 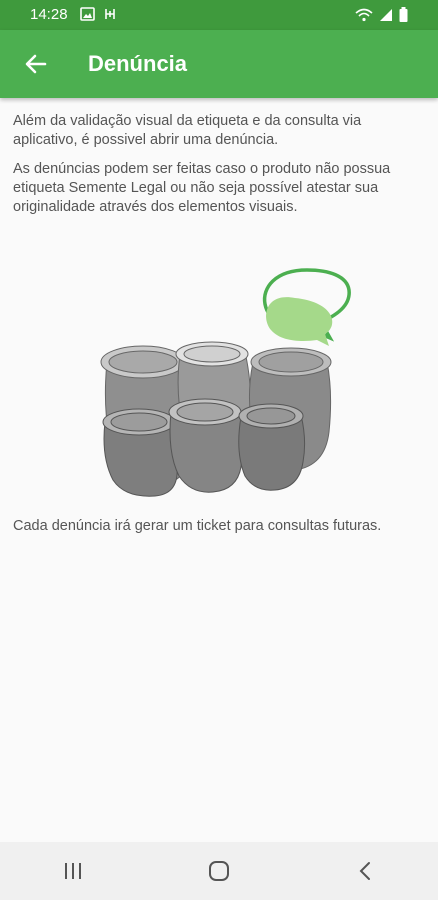 What do you see at coordinates (306, 307) in the screenshot?
I see `chat-bubbles-icon` at bounding box center [306, 307].